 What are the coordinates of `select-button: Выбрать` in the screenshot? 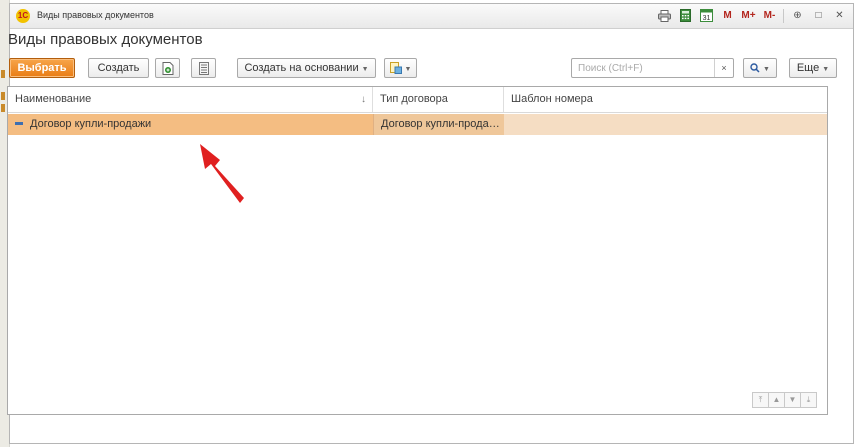 It's located at (42, 68).